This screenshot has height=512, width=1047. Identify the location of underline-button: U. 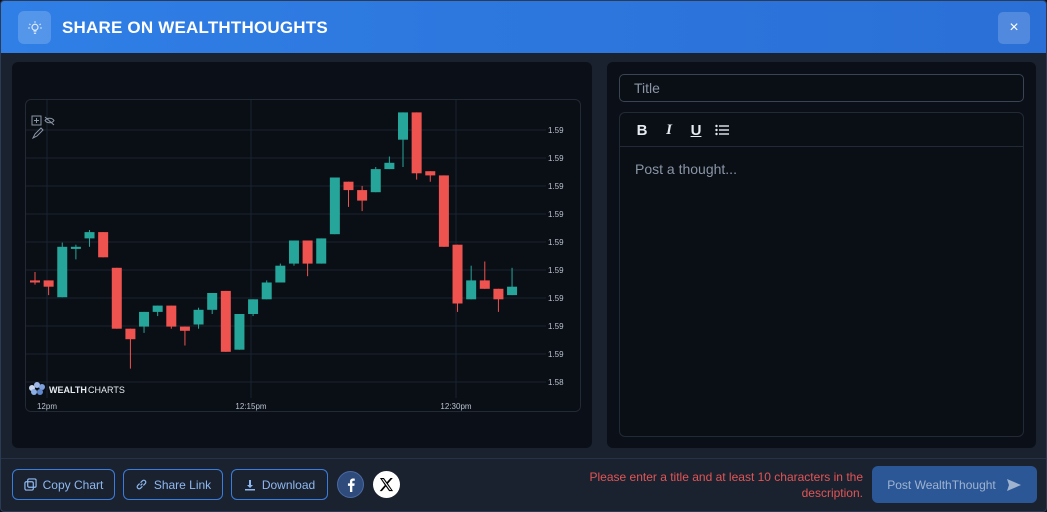
(696, 130).